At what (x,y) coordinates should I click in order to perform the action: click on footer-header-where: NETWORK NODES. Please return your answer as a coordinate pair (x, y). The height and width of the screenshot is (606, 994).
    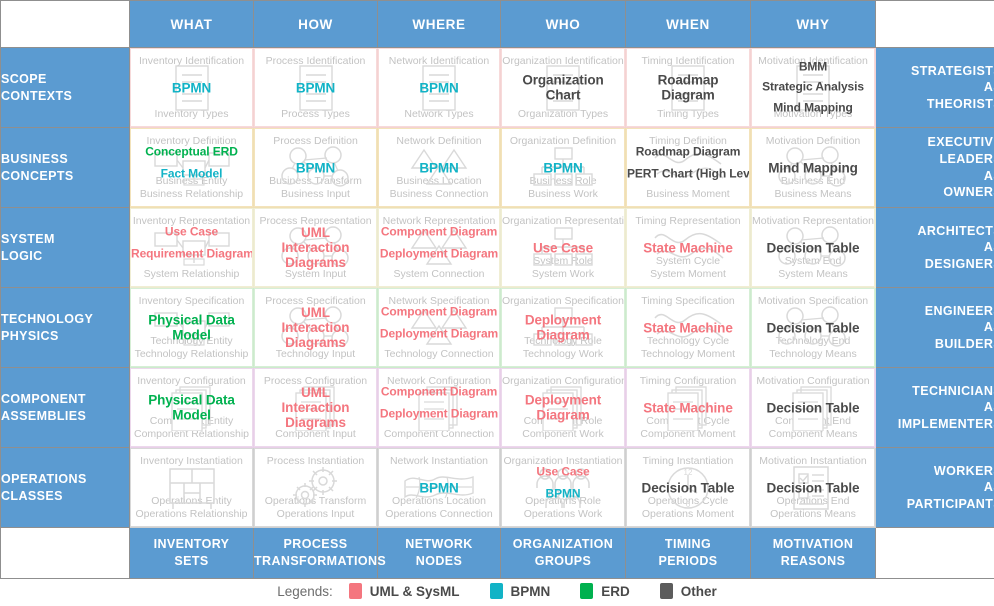
    Looking at the image, I should click on (439, 553).